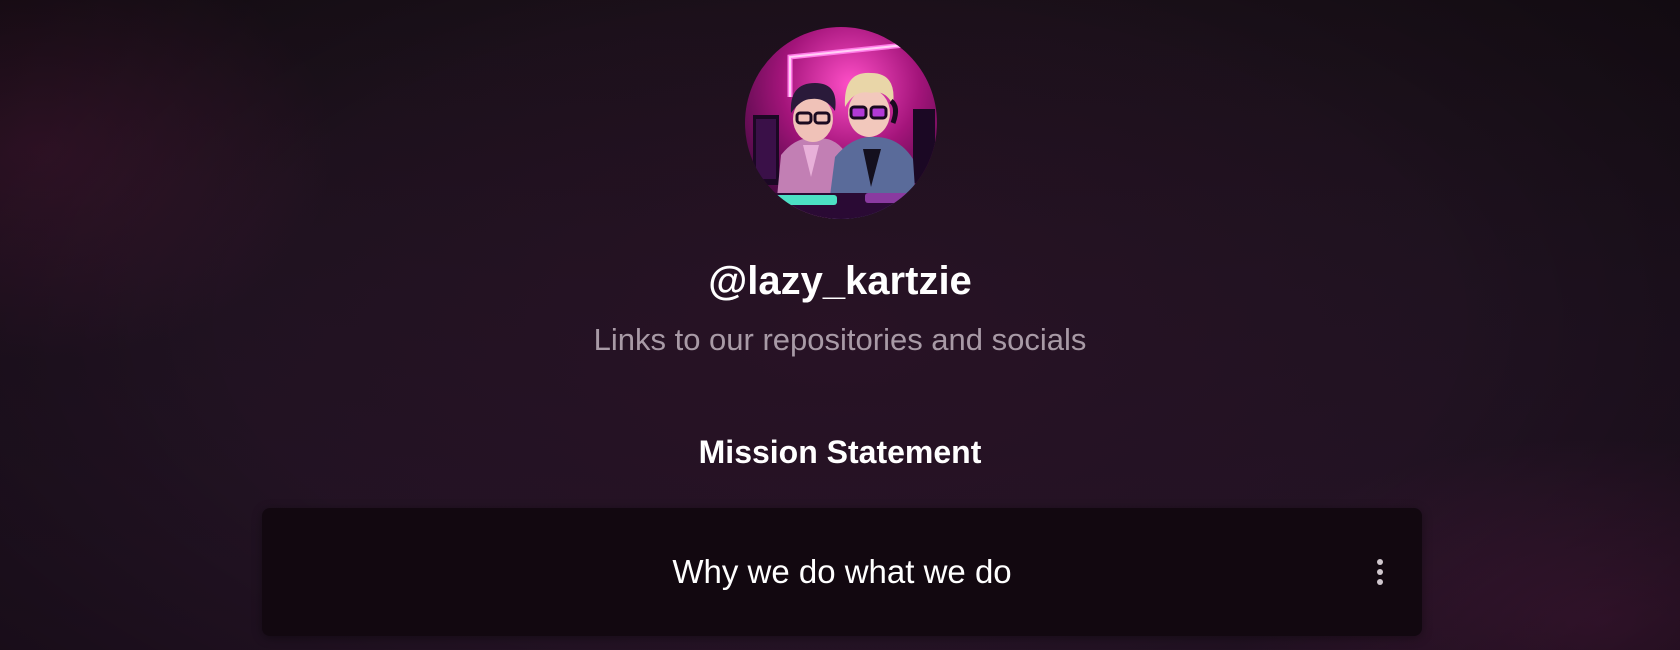 The image size is (1680, 650). I want to click on link-card-why-we-do-what-we-do: Why we do what we do, so click(842, 572).